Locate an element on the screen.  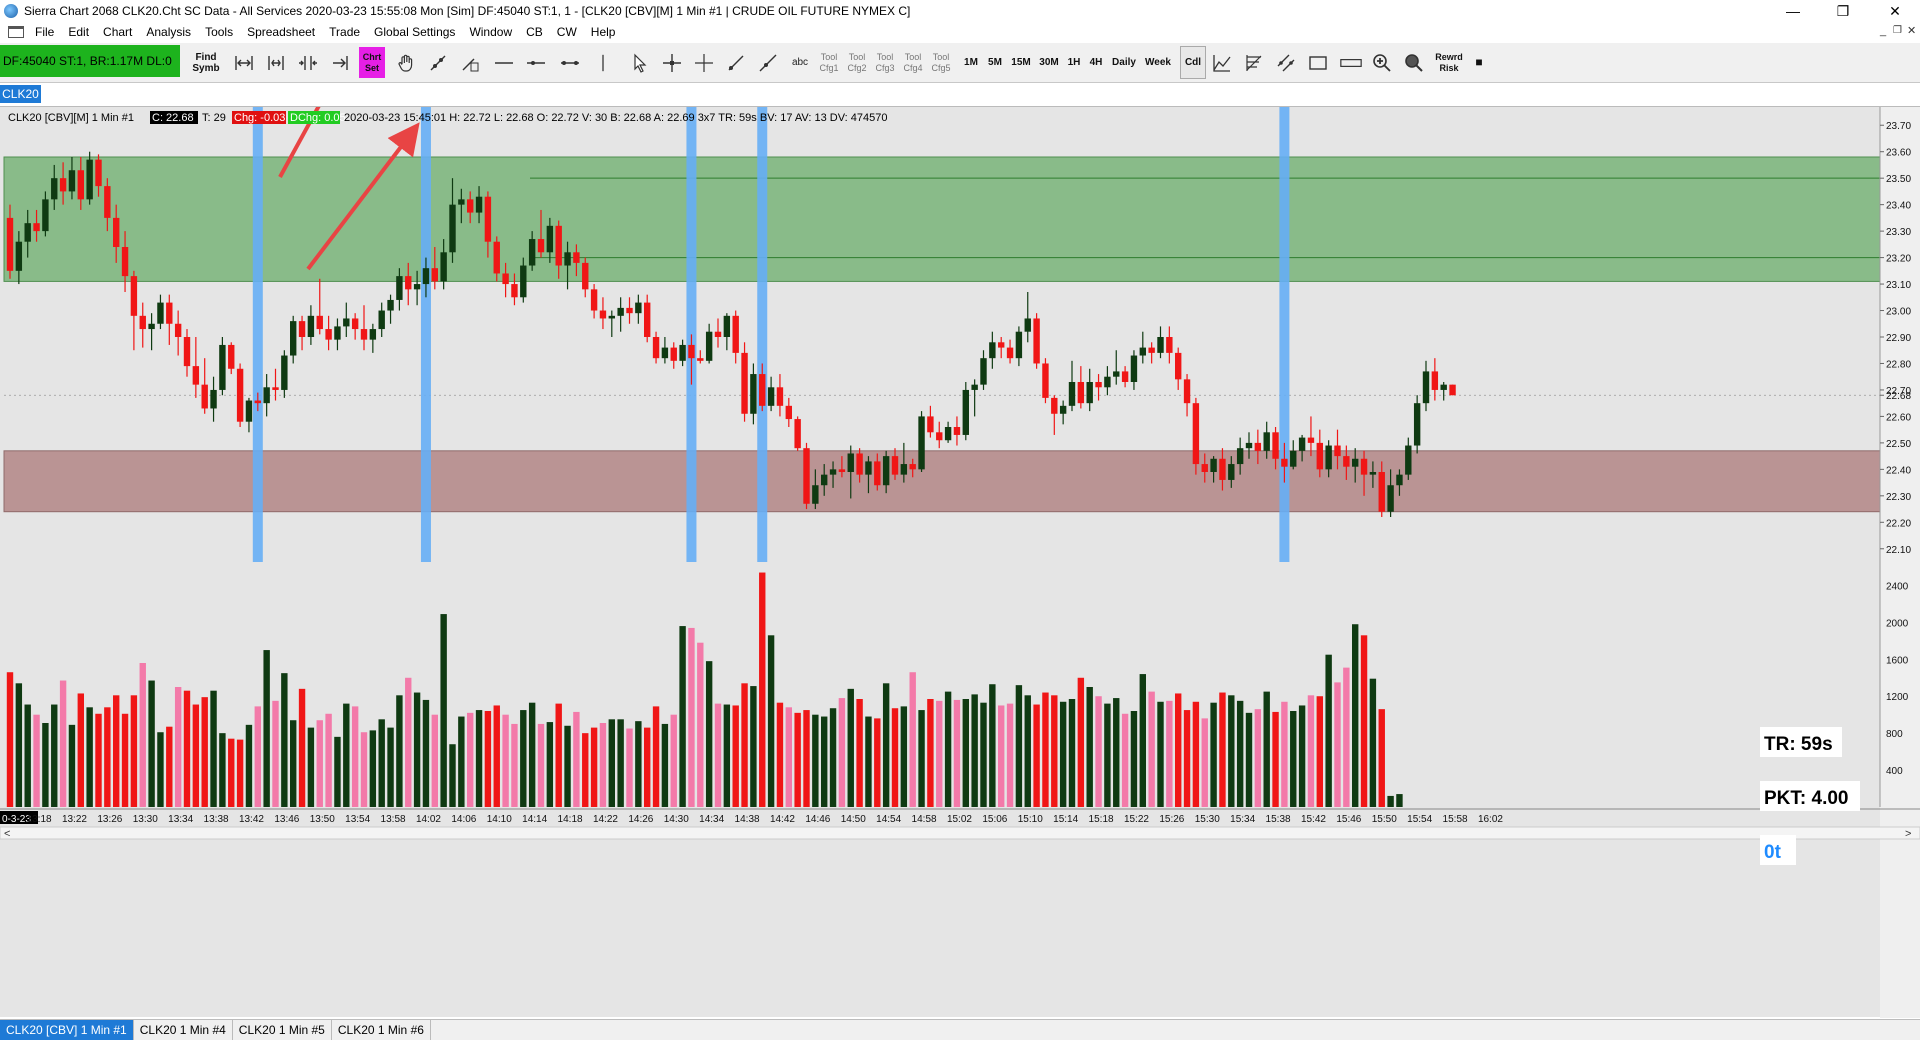
study-line-icon is located at coordinates (1222, 62).